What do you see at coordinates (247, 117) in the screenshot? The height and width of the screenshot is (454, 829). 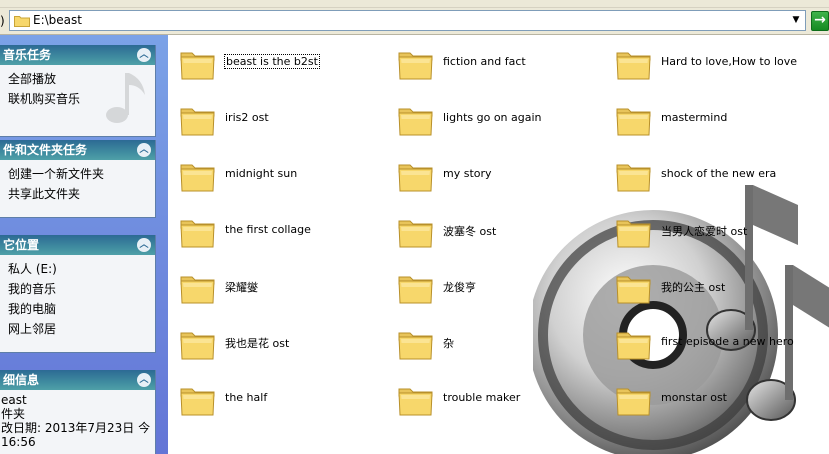 I see `folder-name: iris2 ost` at bounding box center [247, 117].